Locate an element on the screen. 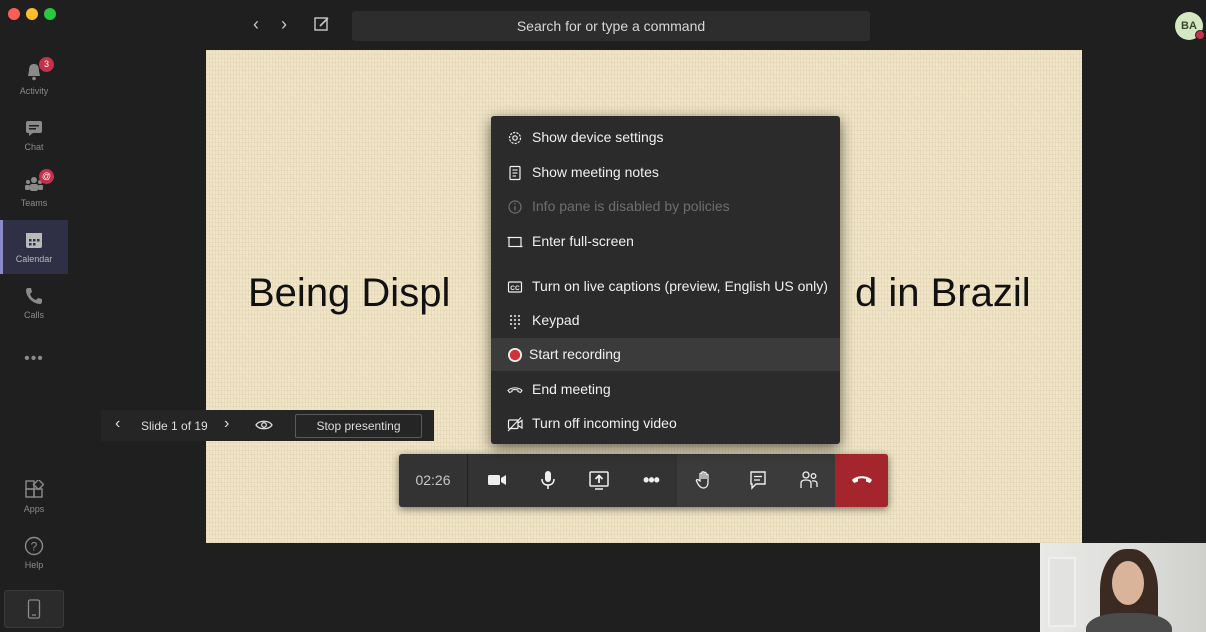 The image size is (1206, 632). help-icon: ? is located at coordinates (34, 546).